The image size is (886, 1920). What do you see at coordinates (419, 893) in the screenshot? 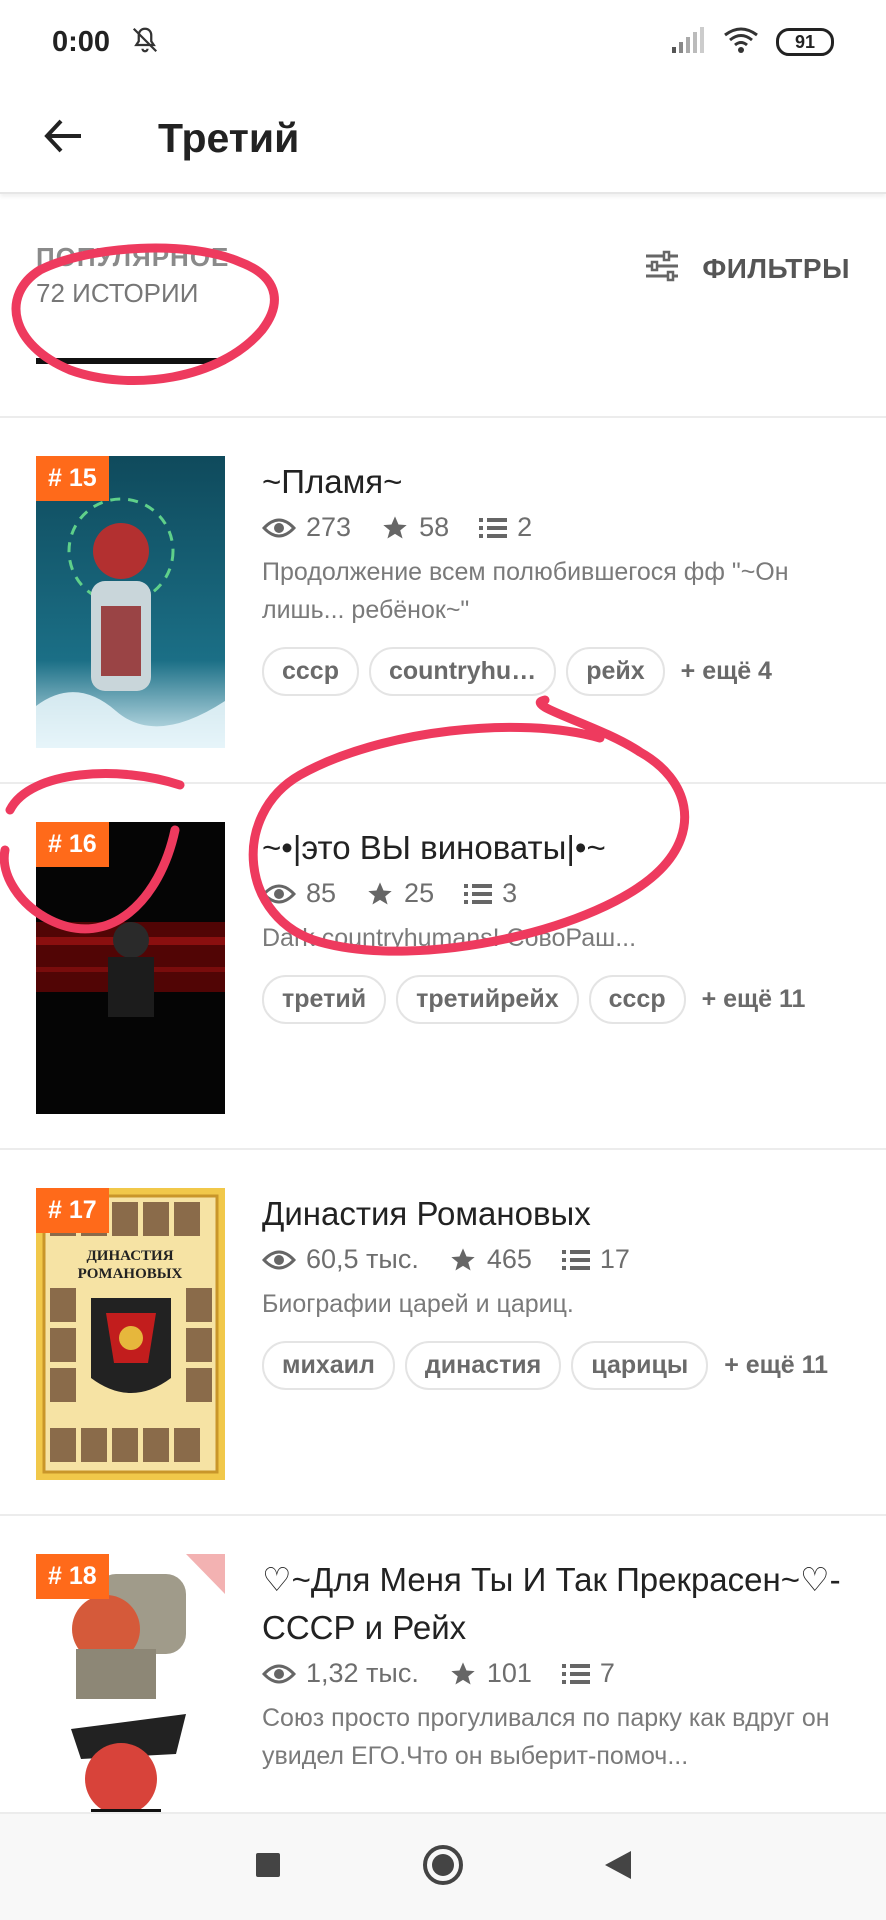
I see `votes-count: 25` at bounding box center [419, 893].